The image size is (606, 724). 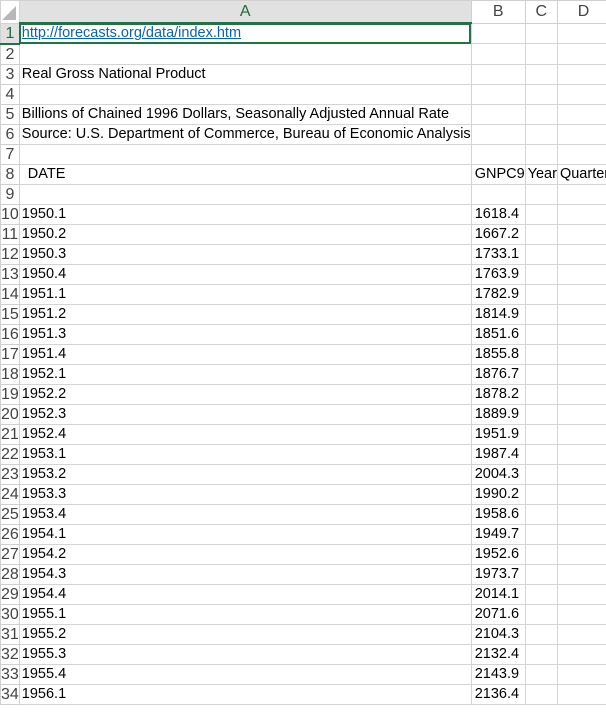 I want to click on cell-b2, so click(x=498, y=54).